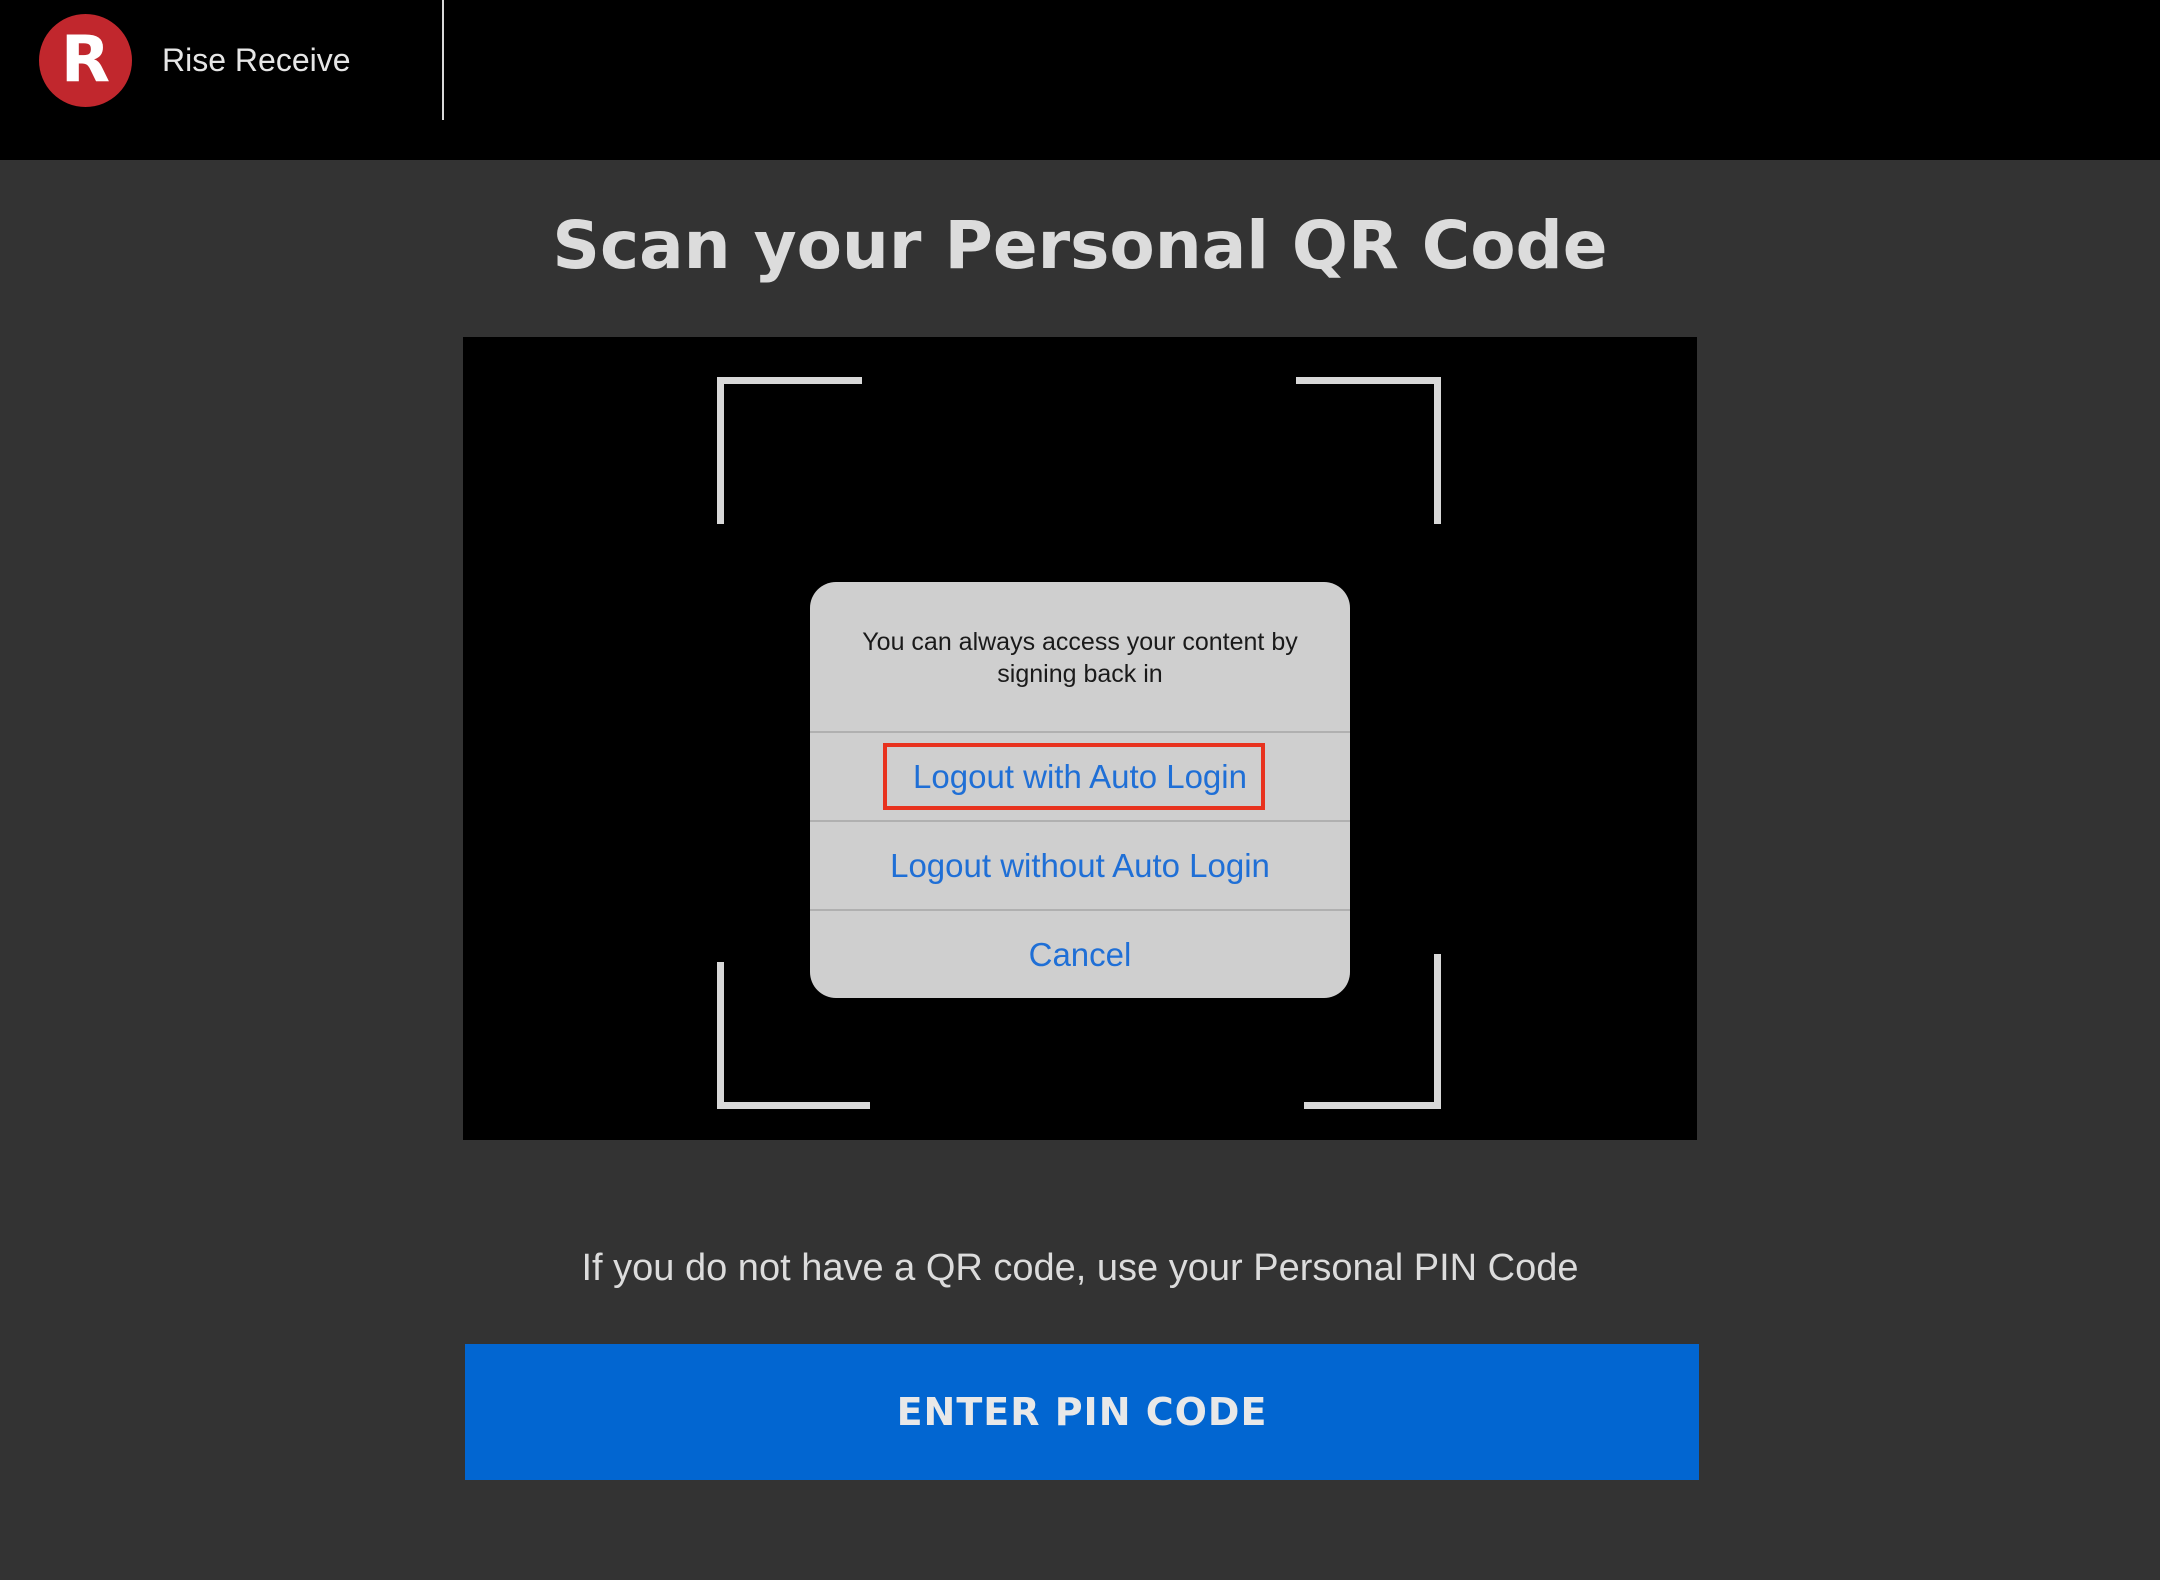  I want to click on scan-frame-corner-top-right, so click(1368, 450).